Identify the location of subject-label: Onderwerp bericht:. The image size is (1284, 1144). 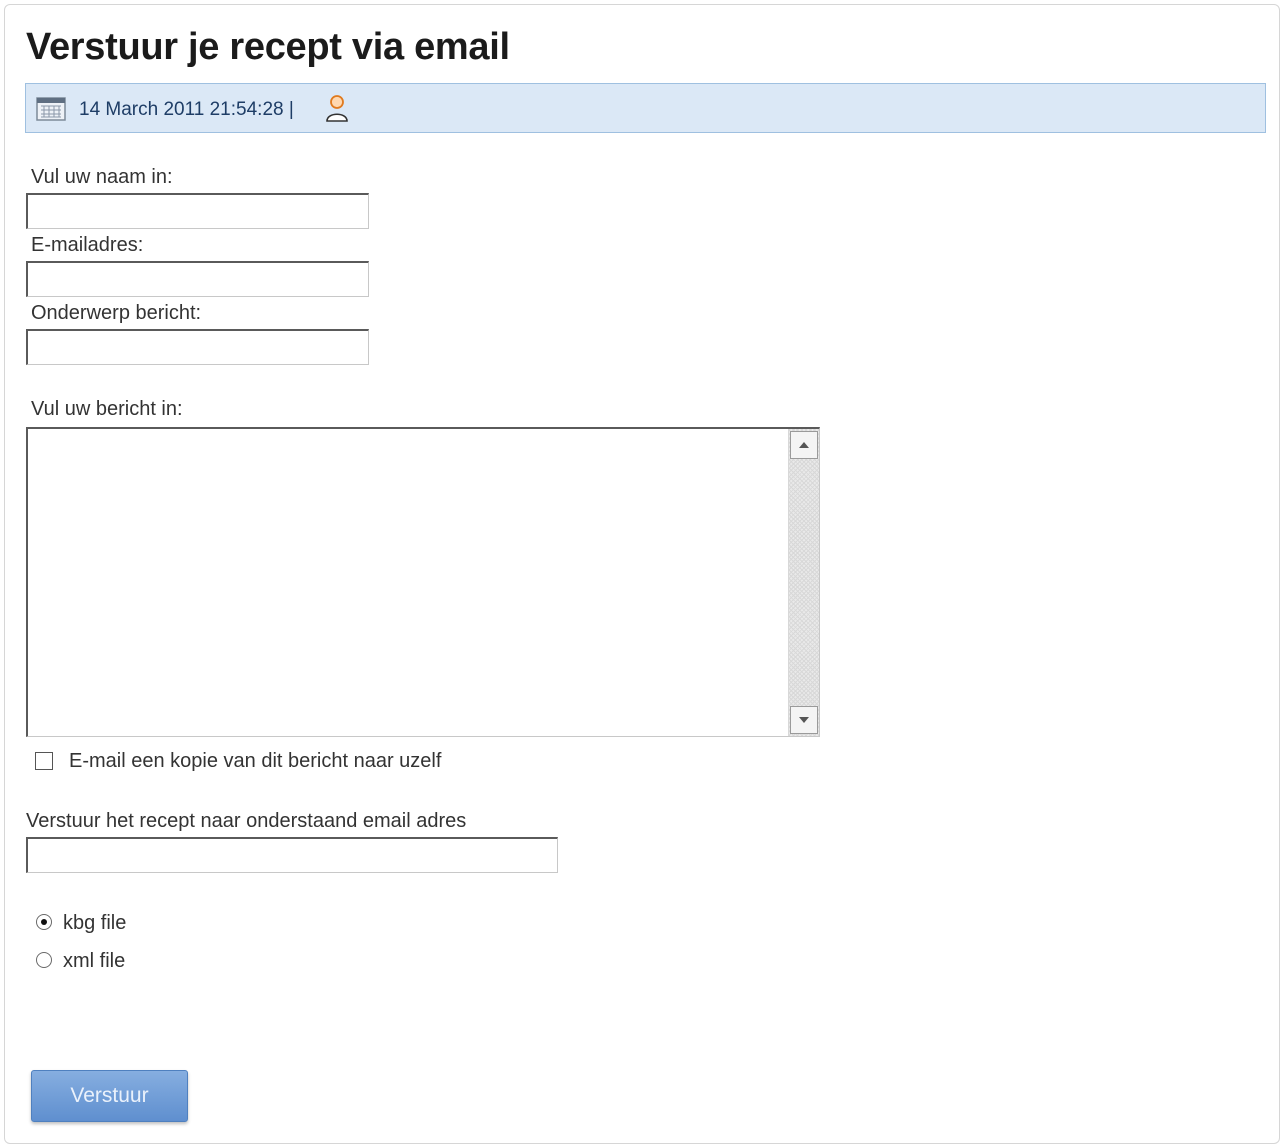
(116, 313).